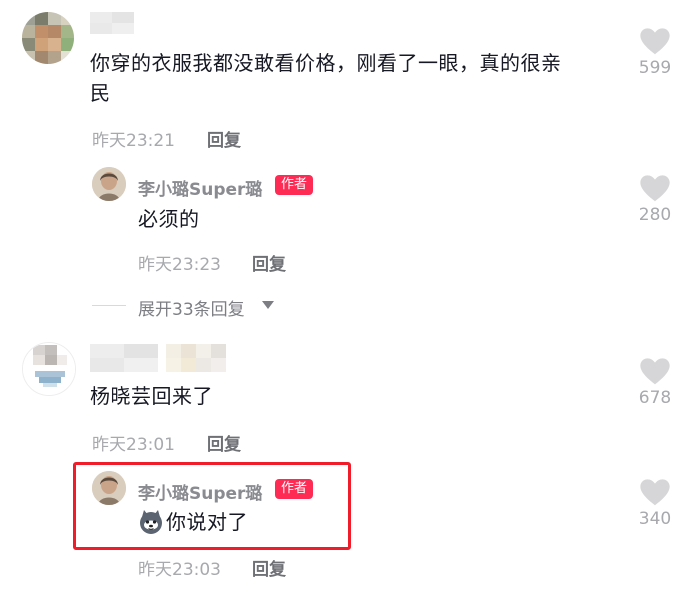  What do you see at coordinates (133, 141) in the screenshot?
I see `comment-timestamp: 昨天23:21` at bounding box center [133, 141].